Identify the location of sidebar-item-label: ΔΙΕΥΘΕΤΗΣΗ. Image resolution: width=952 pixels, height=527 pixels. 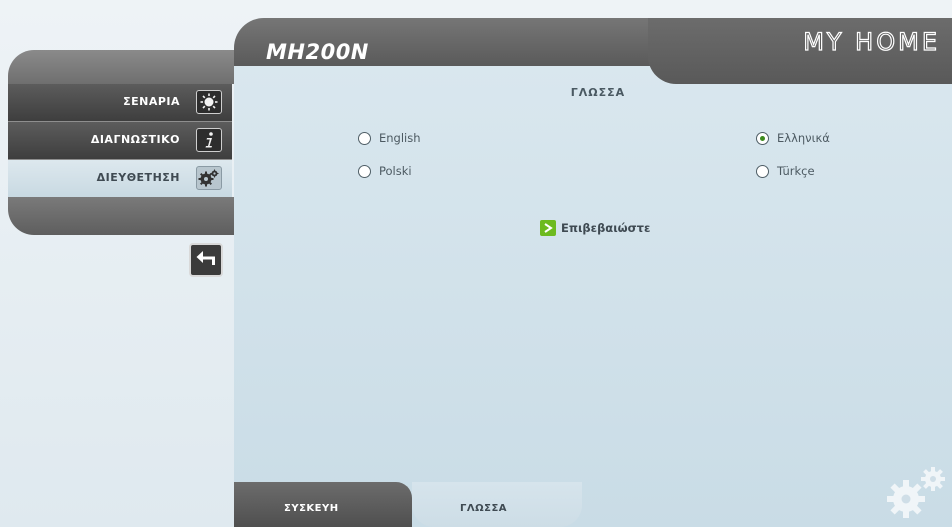
(138, 177).